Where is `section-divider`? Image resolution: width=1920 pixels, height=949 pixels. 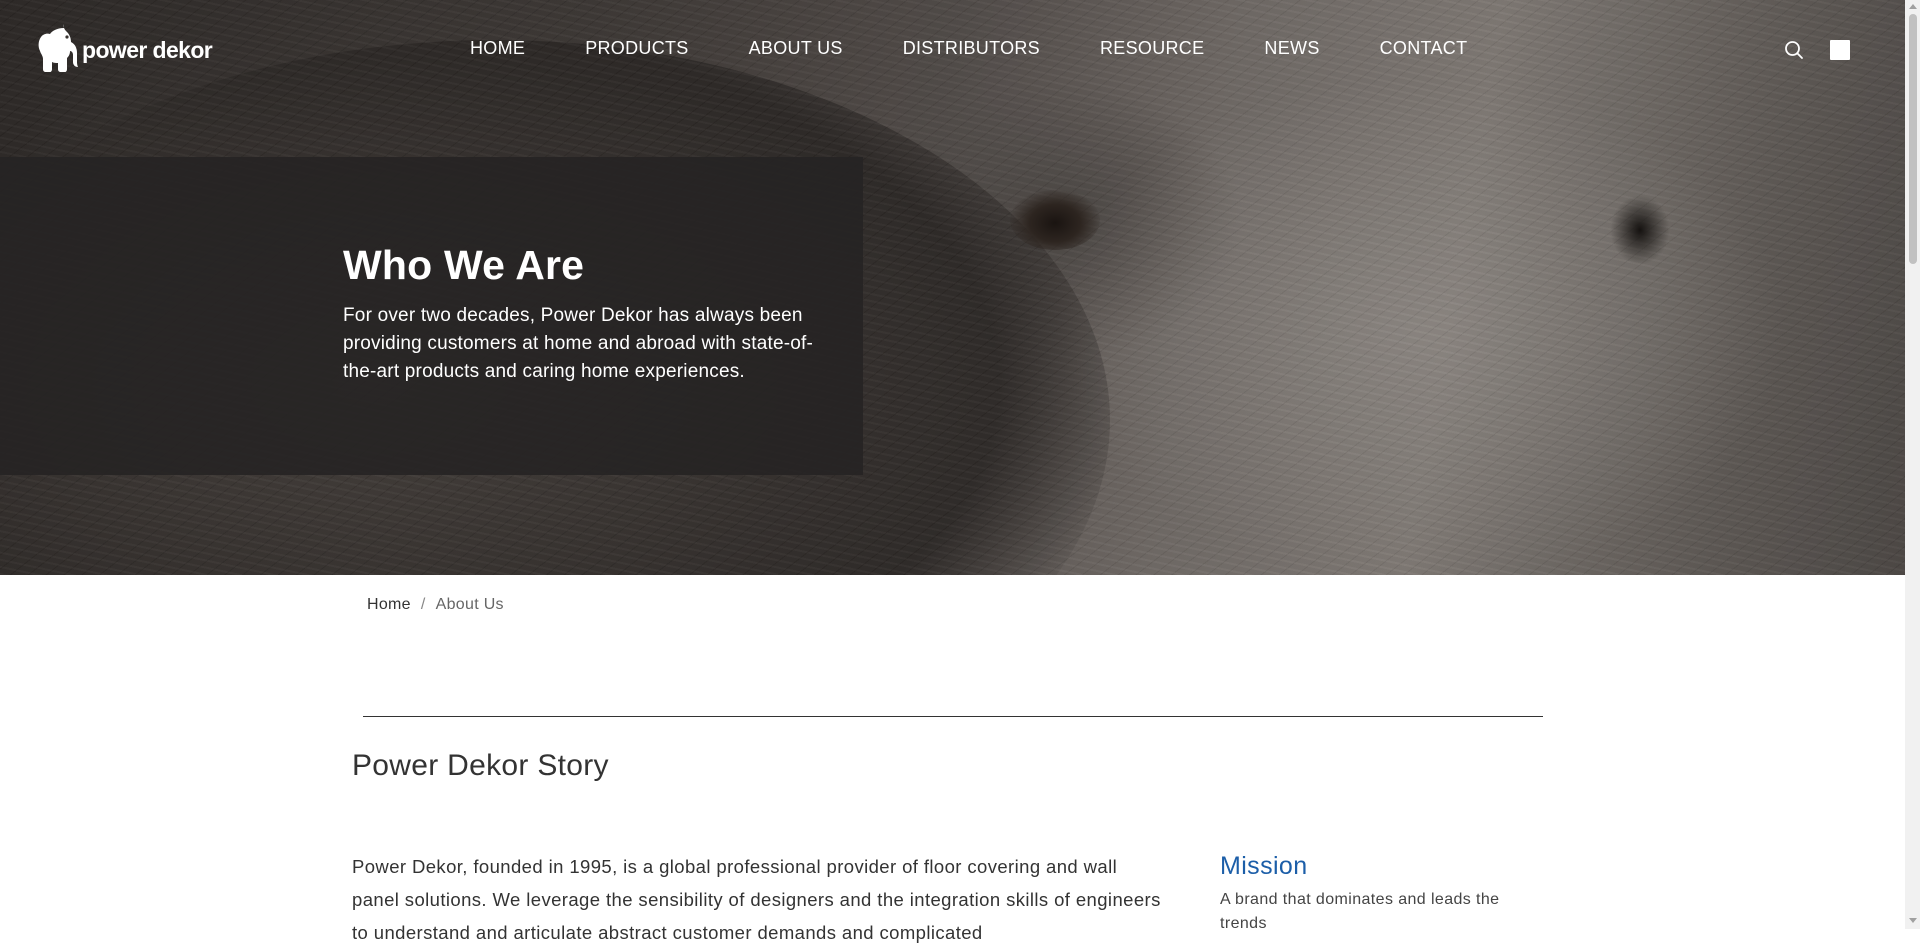
section-divider is located at coordinates (953, 716).